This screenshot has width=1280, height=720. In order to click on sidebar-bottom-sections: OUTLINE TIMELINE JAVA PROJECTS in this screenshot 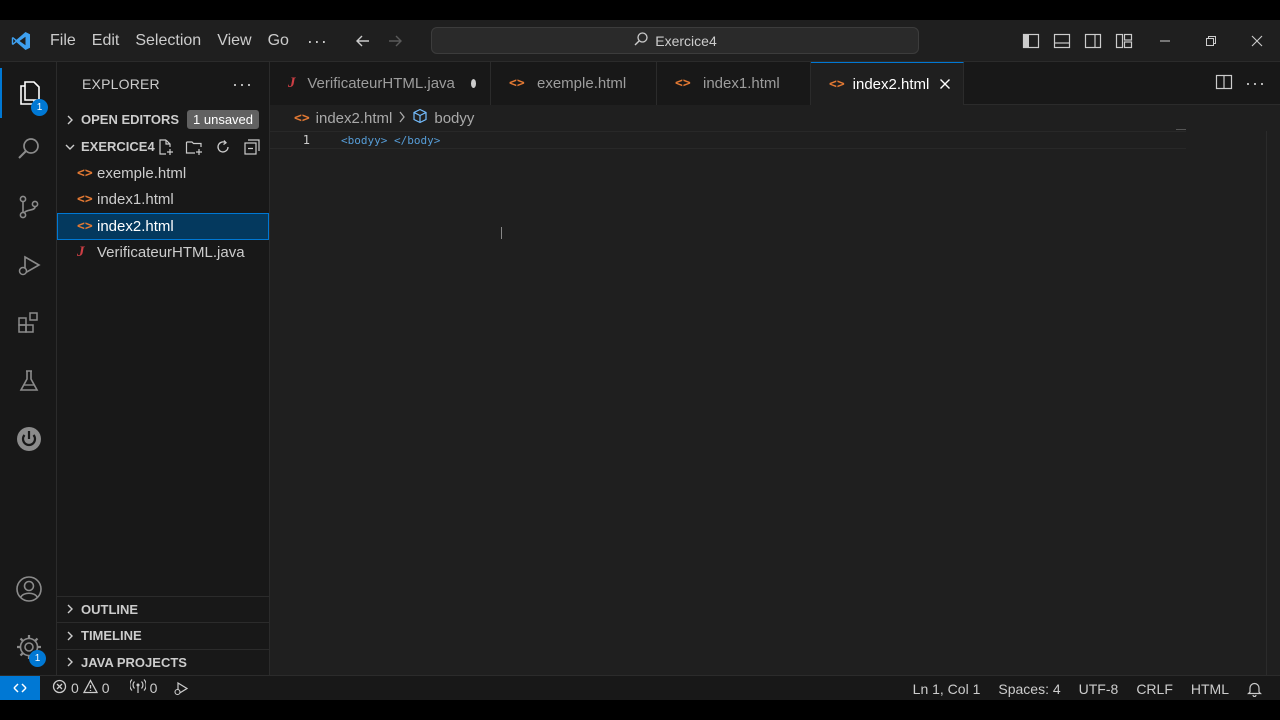, I will do `click(163, 635)`.